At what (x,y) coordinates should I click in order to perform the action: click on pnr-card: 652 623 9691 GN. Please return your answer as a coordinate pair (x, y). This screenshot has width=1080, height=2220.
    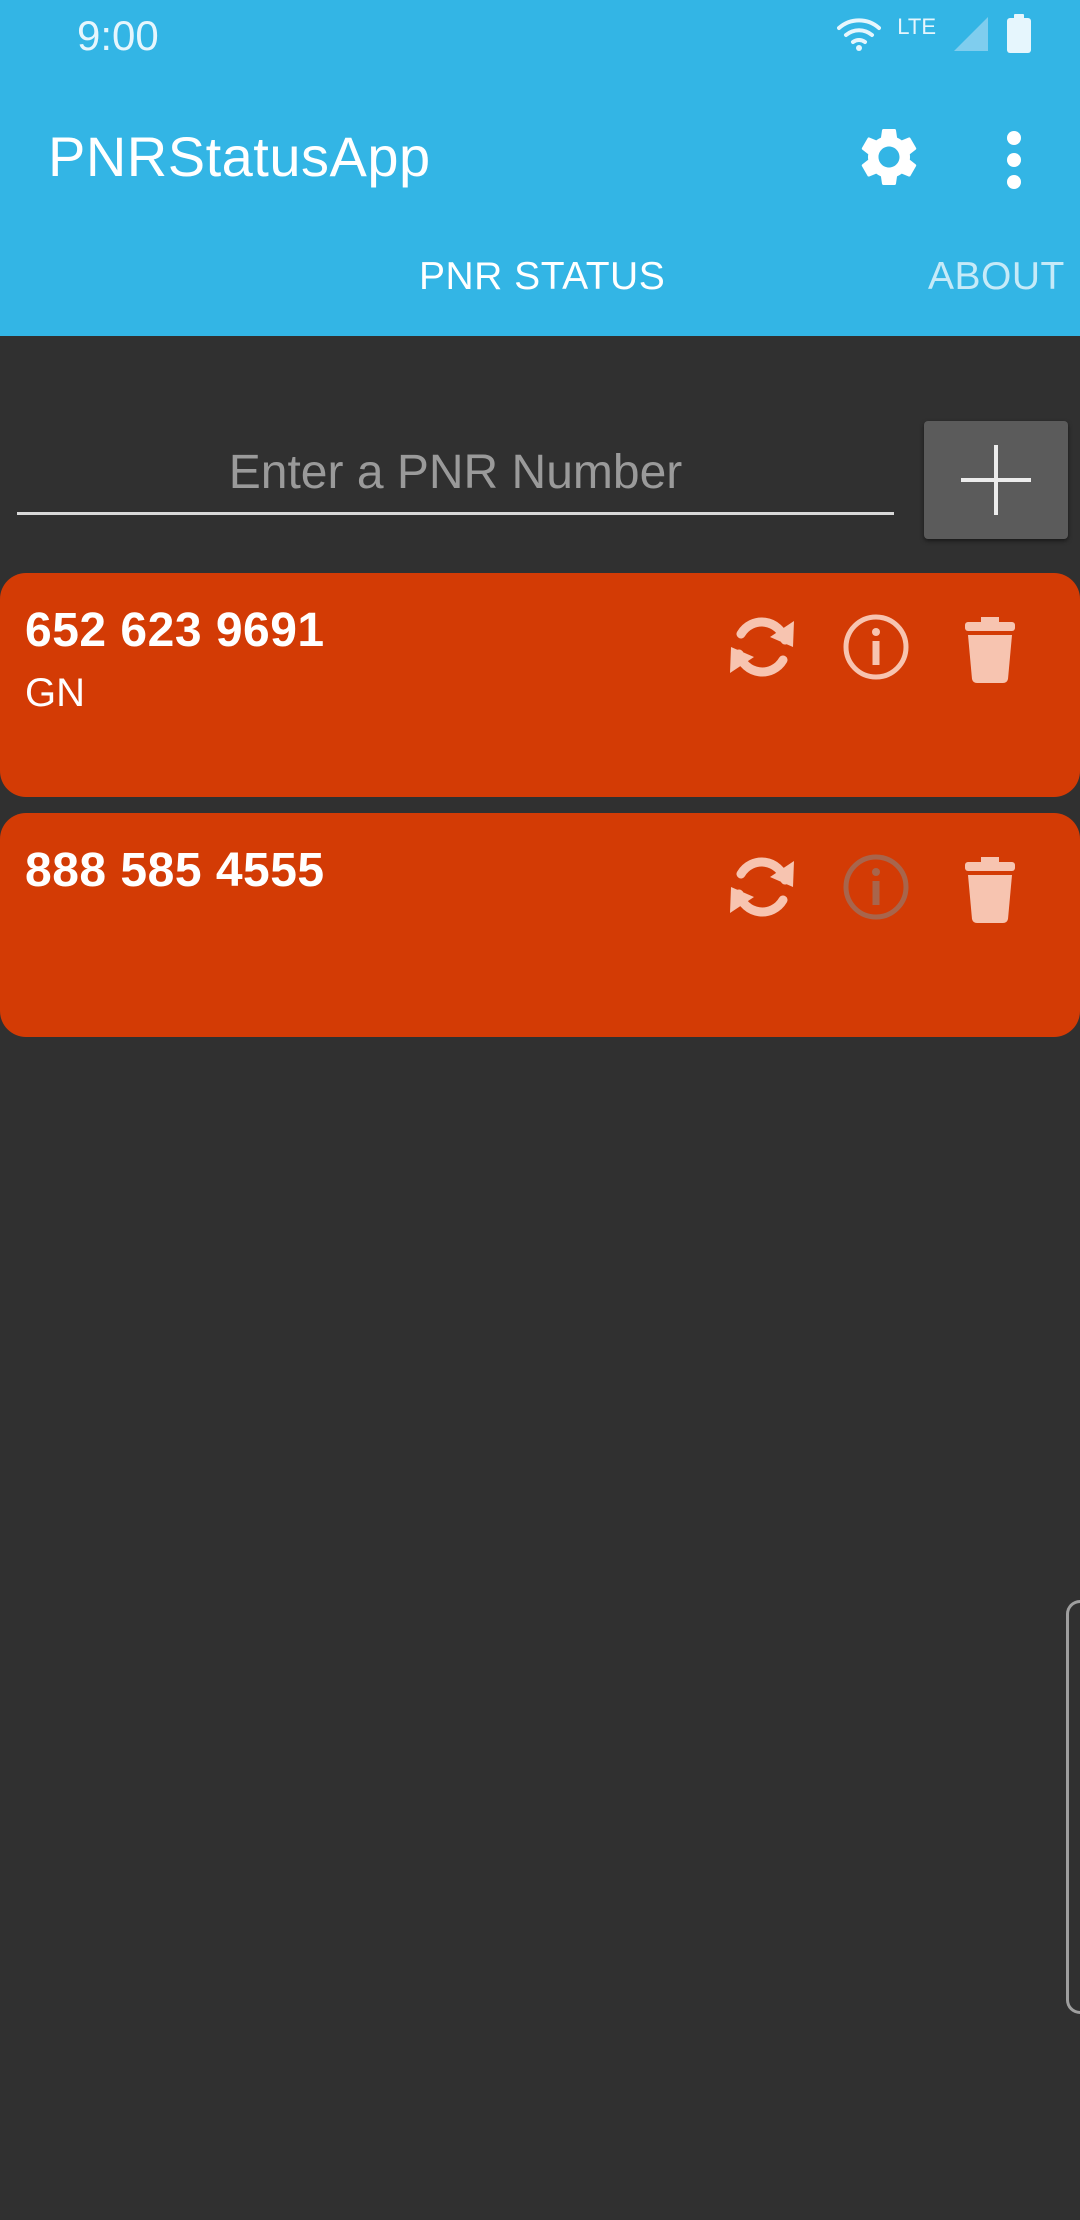
    Looking at the image, I should click on (540, 685).